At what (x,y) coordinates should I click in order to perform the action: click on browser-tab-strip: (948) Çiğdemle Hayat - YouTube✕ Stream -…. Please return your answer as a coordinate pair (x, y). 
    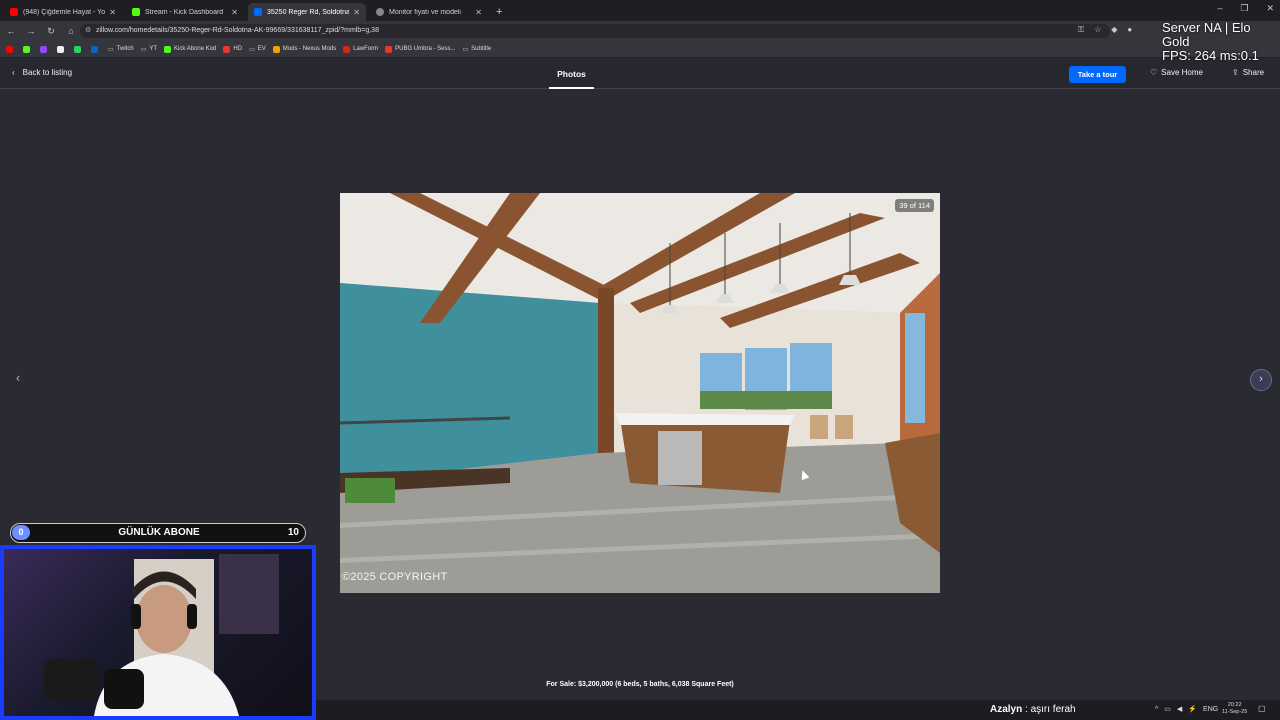
    Looking at the image, I should click on (640, 10).